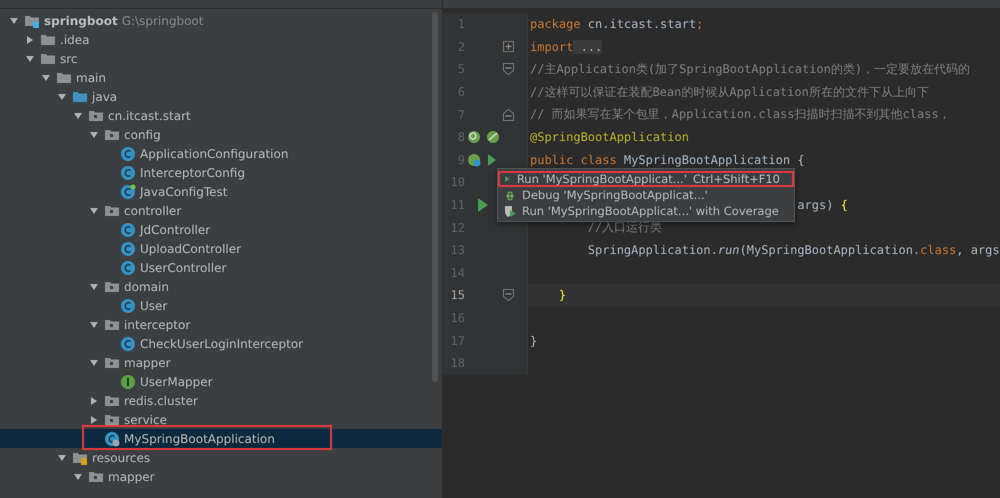 This screenshot has width=1000, height=498. What do you see at coordinates (221, 324) in the screenshot?
I see `tree-item: interceptor` at bounding box center [221, 324].